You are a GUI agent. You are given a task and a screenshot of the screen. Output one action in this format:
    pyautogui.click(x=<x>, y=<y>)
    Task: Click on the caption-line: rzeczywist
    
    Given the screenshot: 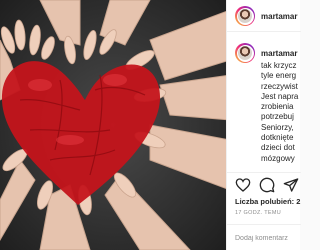 What is the action you would take?
    pyautogui.click(x=279, y=86)
    